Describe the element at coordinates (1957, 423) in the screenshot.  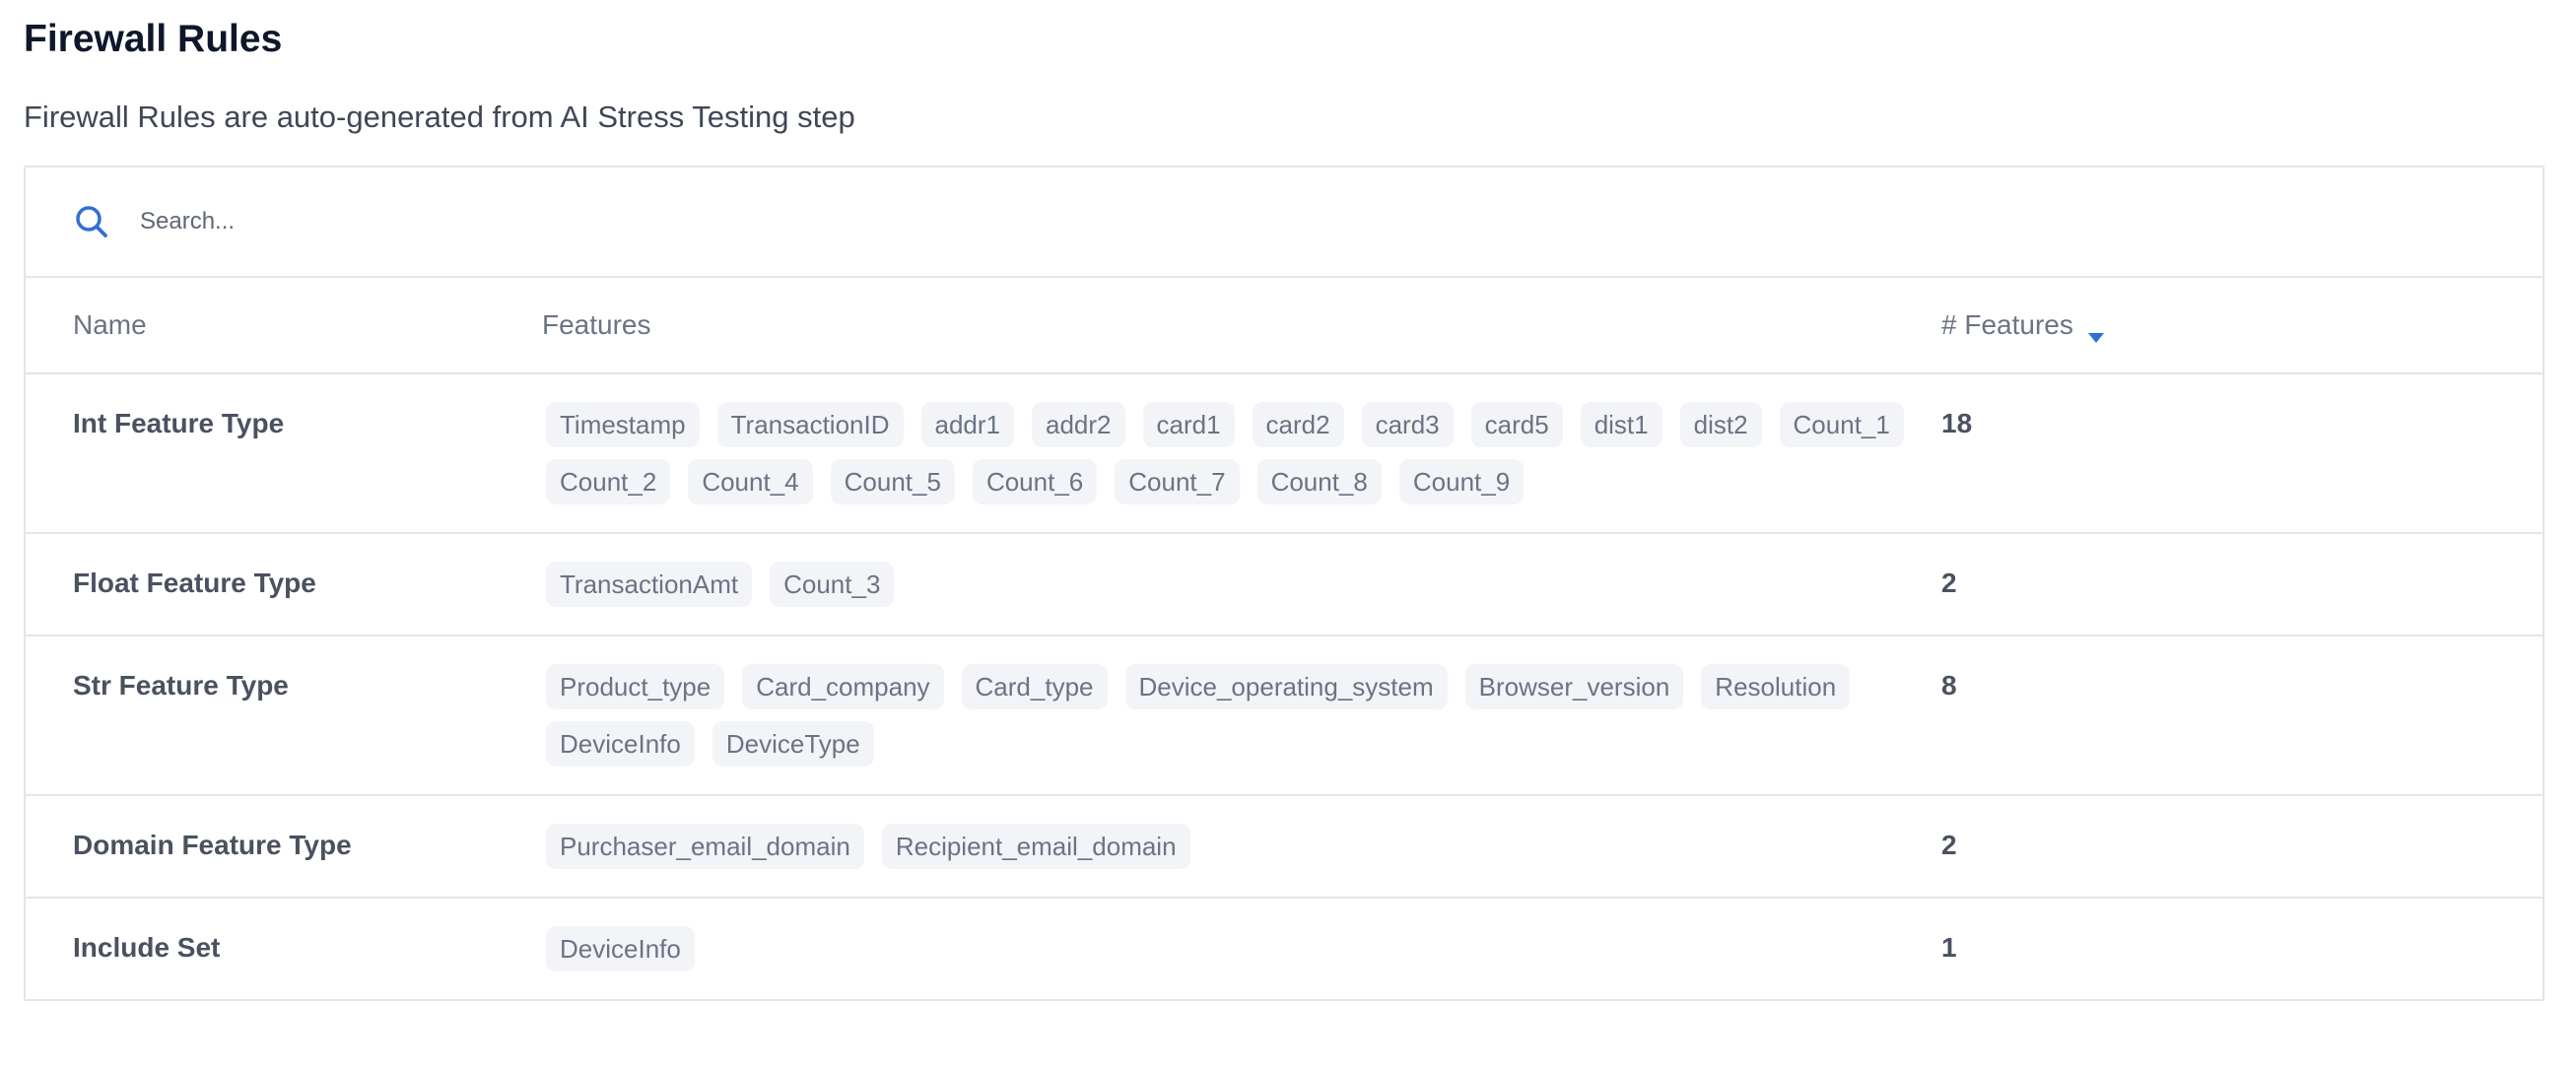
I see `feature-count: 18` at that location.